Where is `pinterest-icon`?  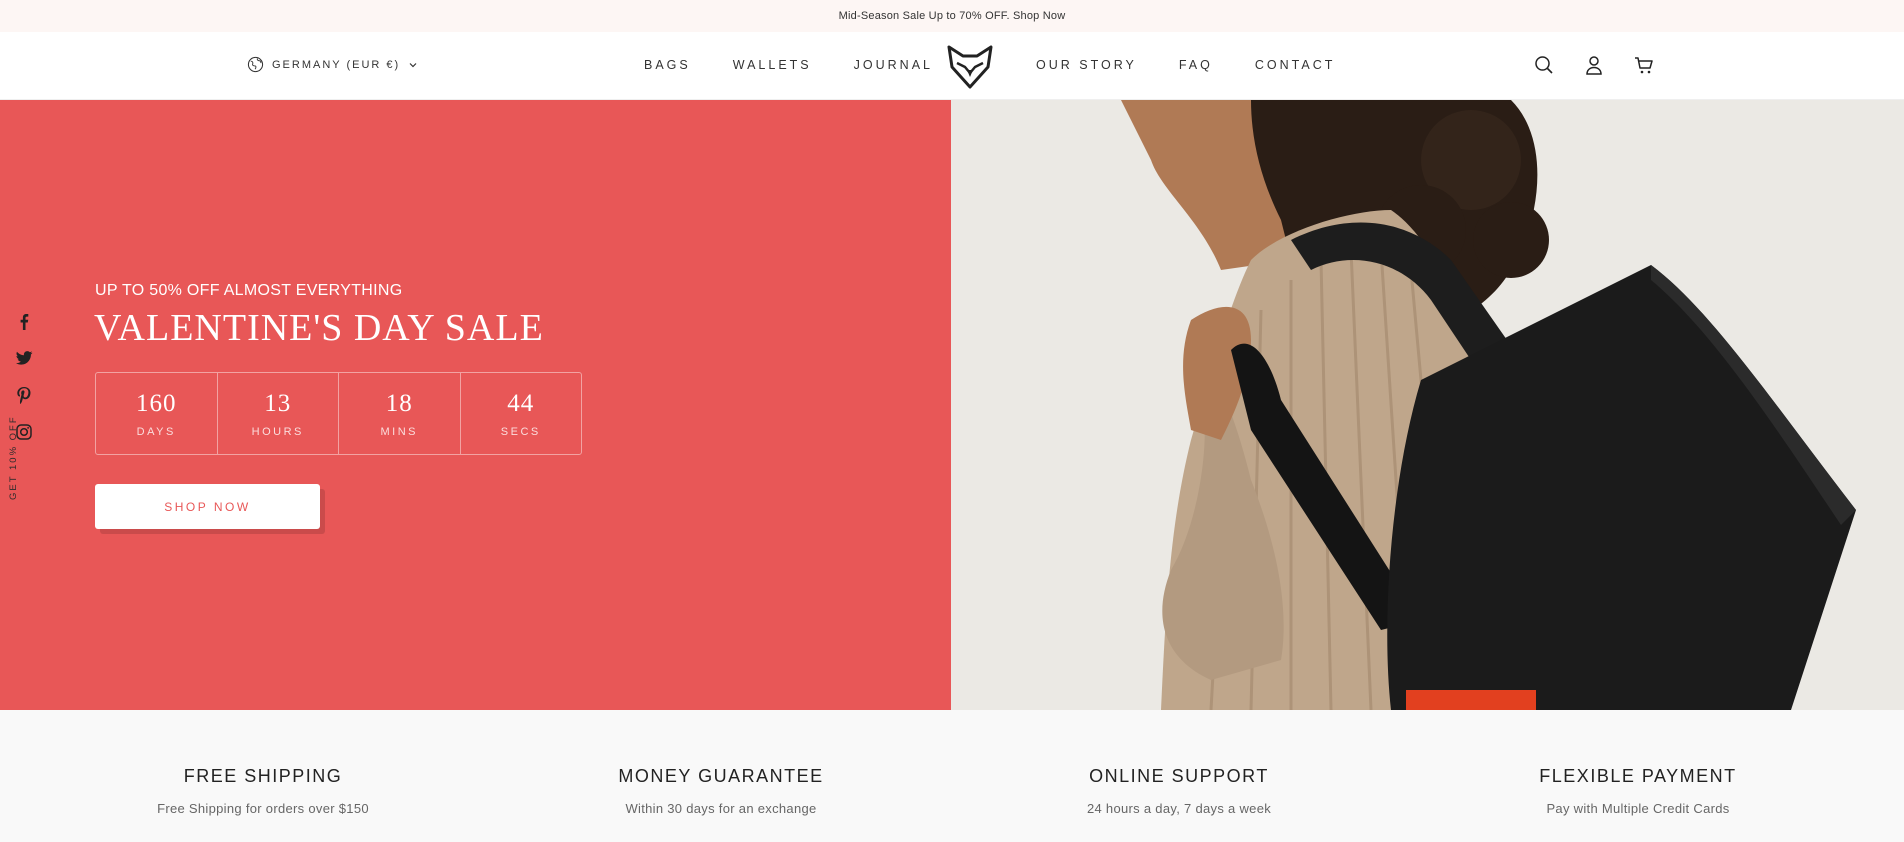 pinterest-icon is located at coordinates (24, 395).